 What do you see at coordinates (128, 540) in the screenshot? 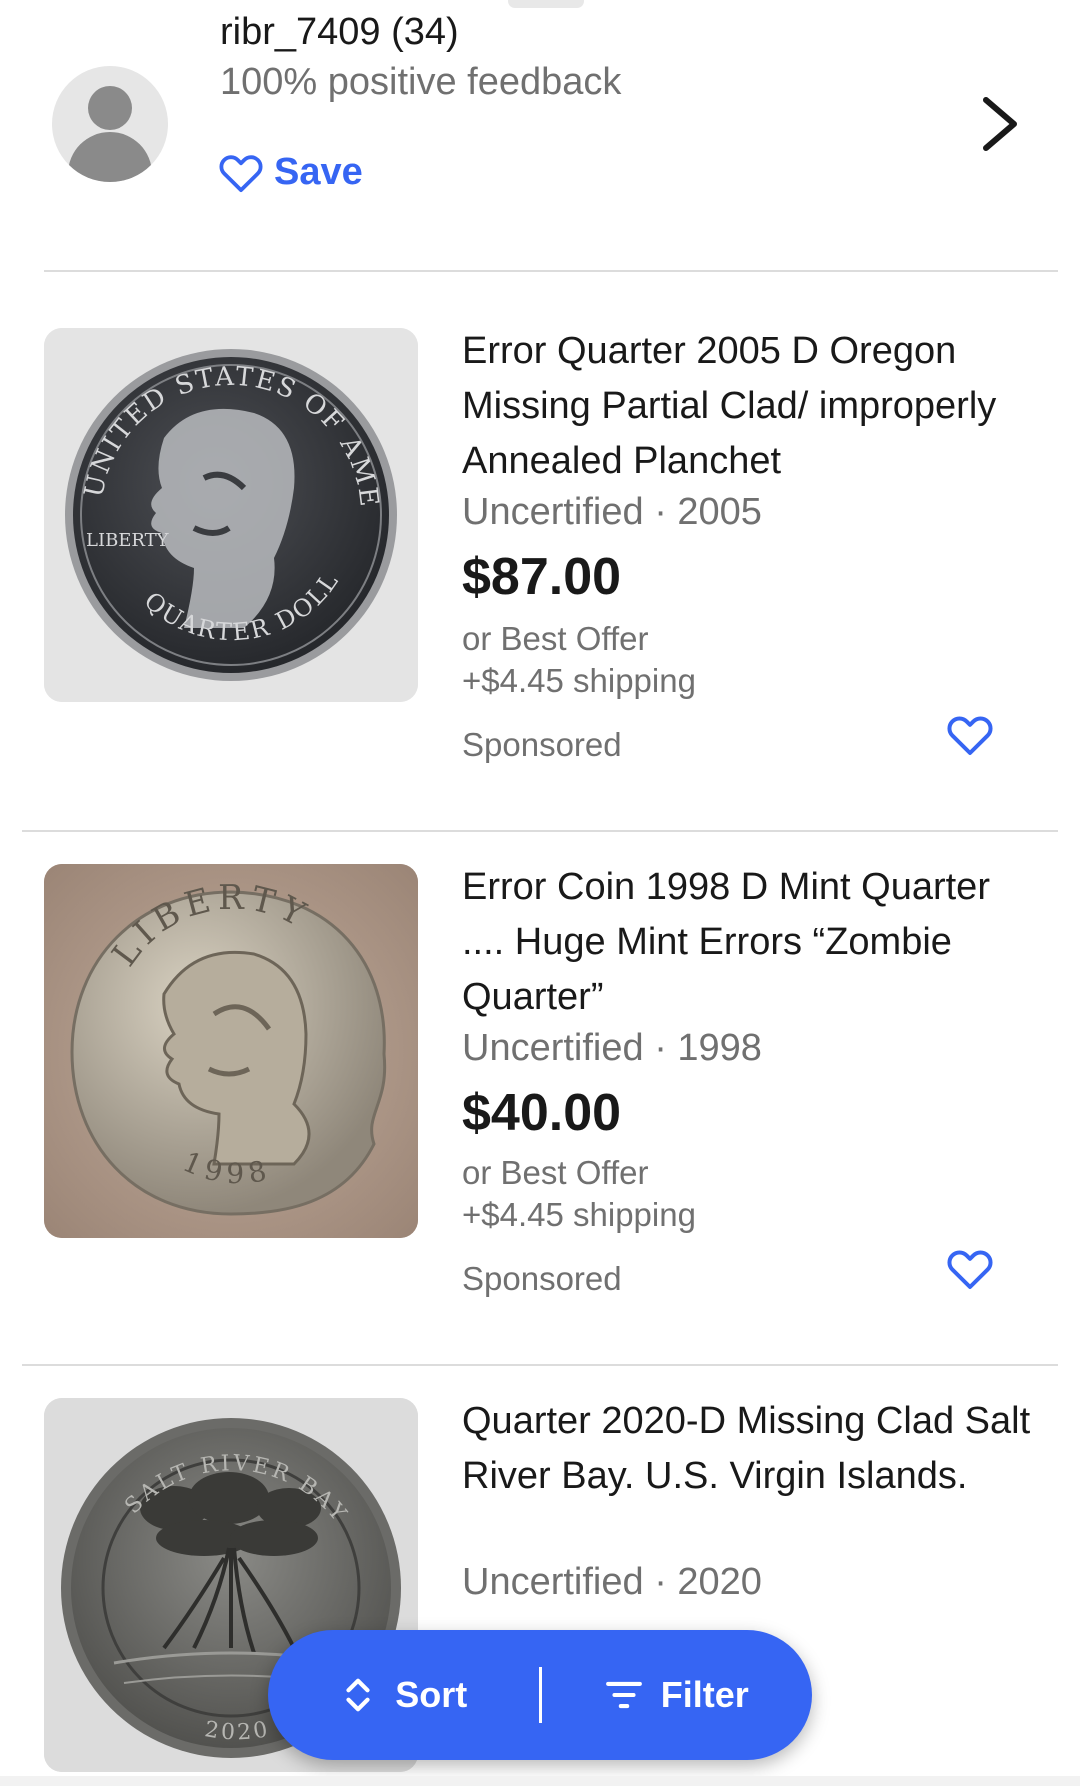
I see `svg-text: LIBERTY` at bounding box center [128, 540].